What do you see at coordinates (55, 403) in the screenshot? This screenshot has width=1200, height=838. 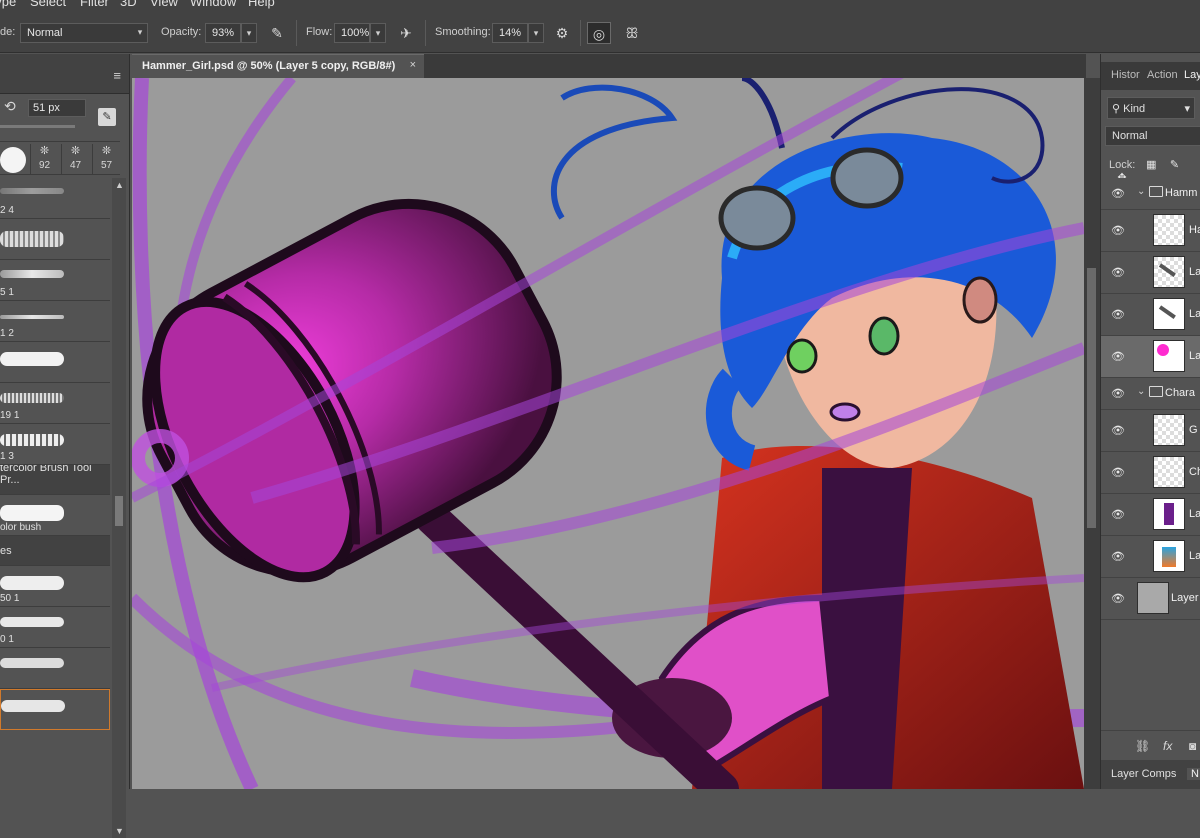 I see `list-item: 19 1` at bounding box center [55, 403].